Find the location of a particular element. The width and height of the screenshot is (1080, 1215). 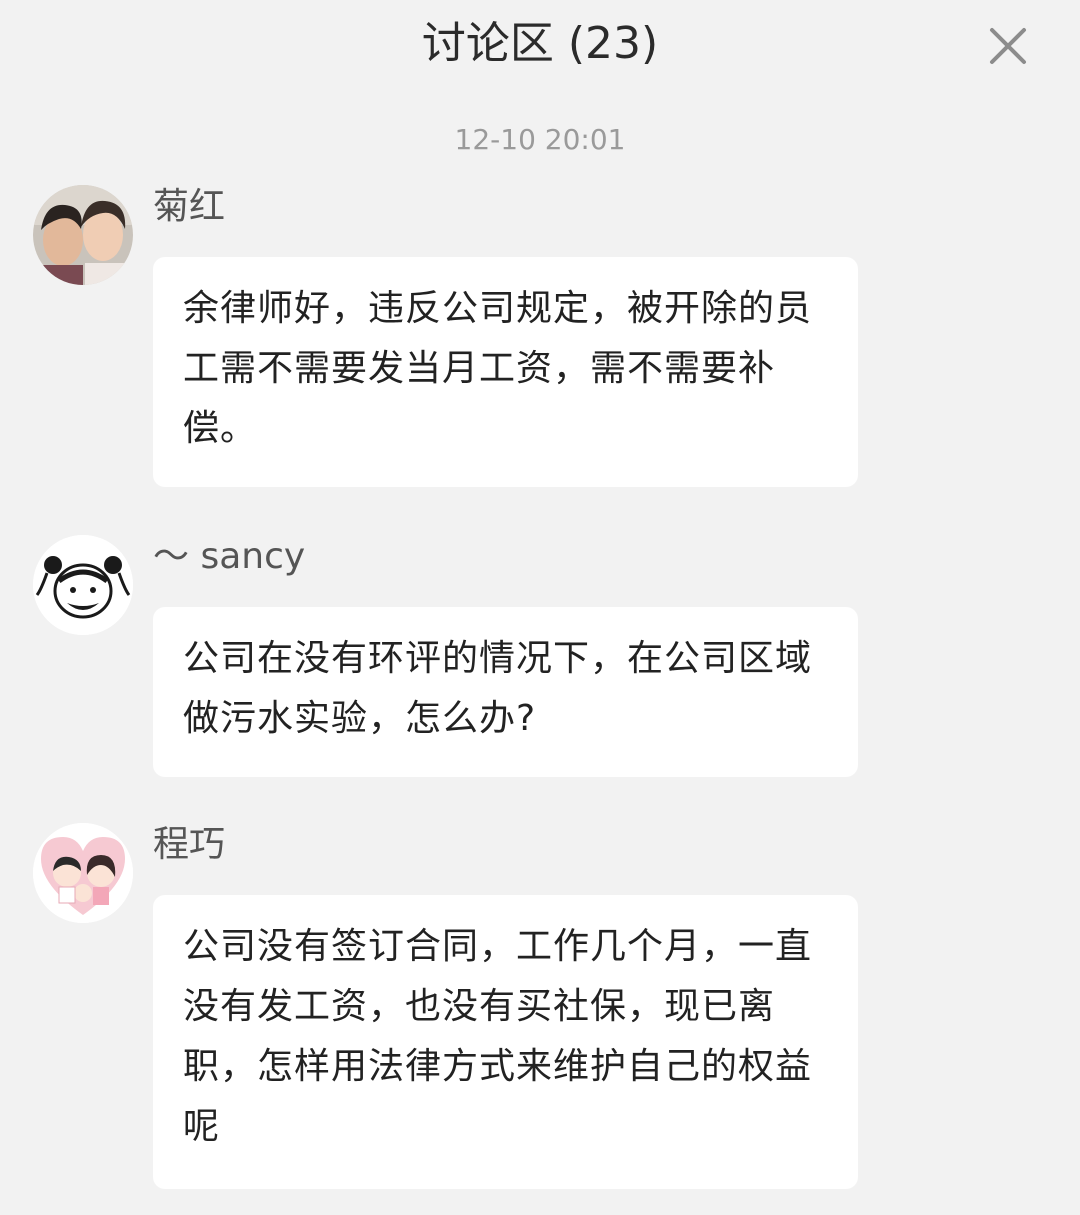

message-text: 公司在没有环评的情况下，在公司区域做污水实验，怎么办? is located at coordinates (498, 688).